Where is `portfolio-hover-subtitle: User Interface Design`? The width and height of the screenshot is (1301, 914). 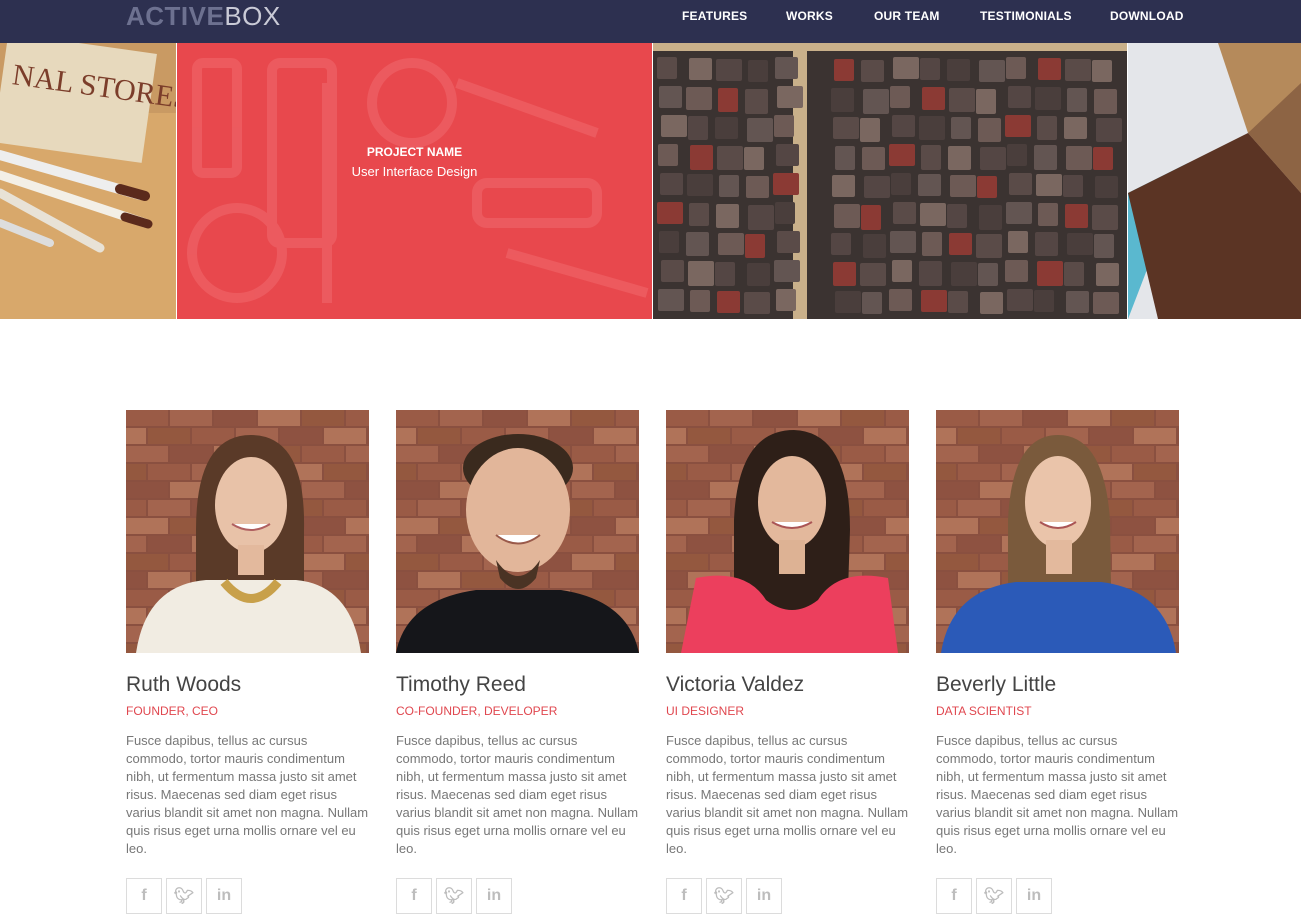 portfolio-hover-subtitle: User Interface Design is located at coordinates (414, 171).